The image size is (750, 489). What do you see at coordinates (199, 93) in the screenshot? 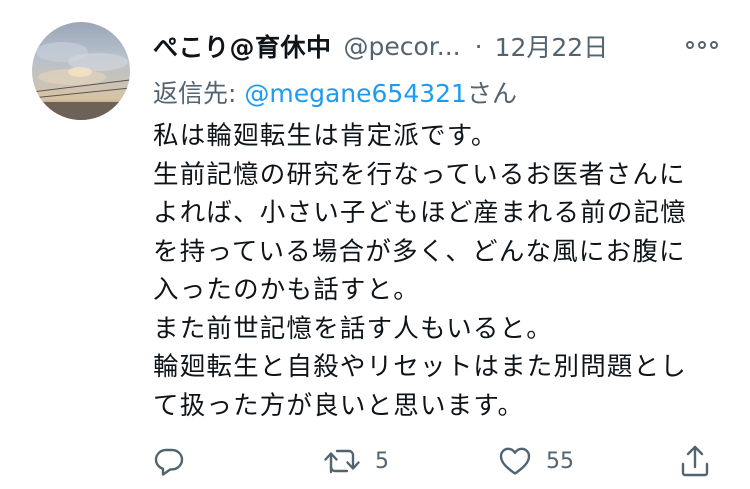
I see `reply-to-prefix: 返信先:` at bounding box center [199, 93].